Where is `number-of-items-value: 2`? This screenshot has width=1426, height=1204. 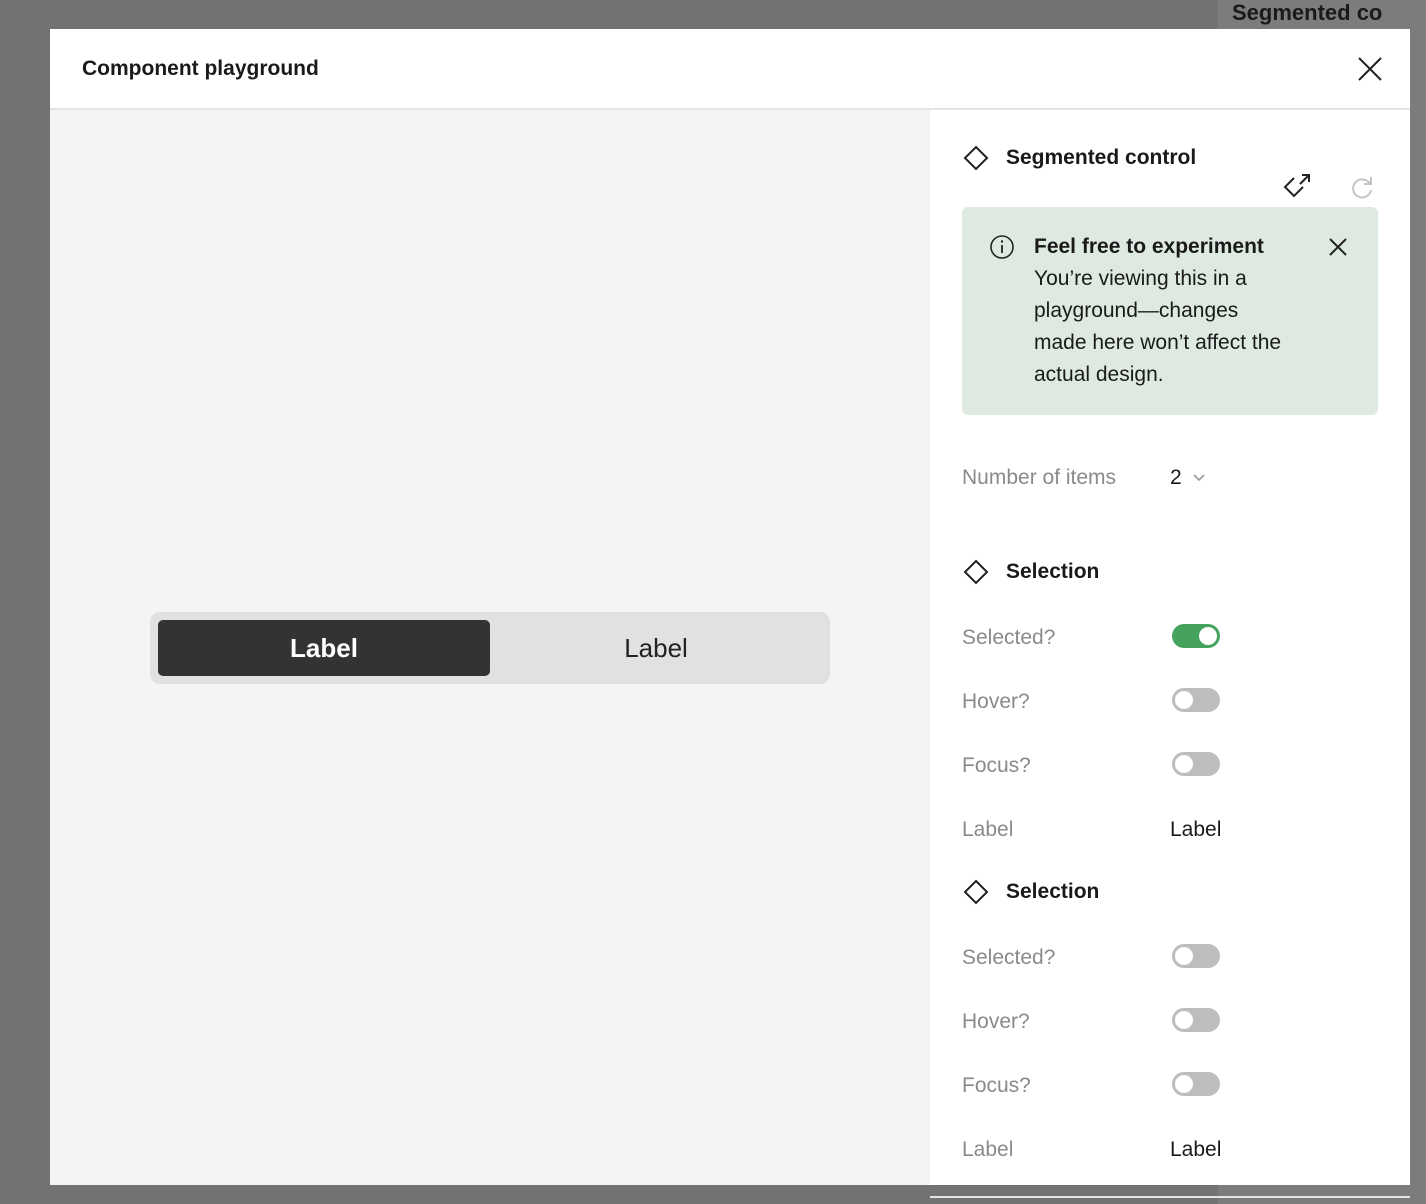 number-of-items-value: 2 is located at coordinates (1176, 477).